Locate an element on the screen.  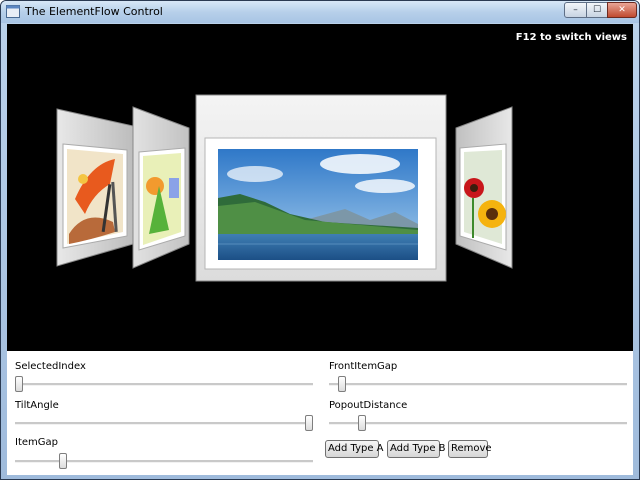
flow-item-flowers is located at coordinates (484, 186).